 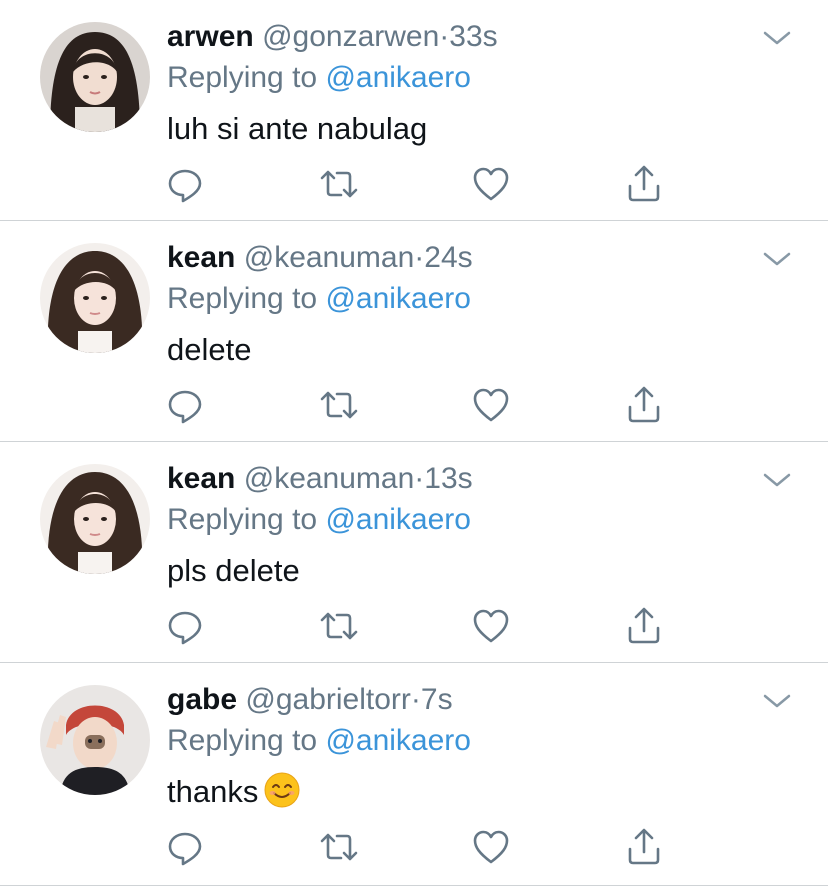 What do you see at coordinates (202, 699) in the screenshot?
I see `display-name: gabe` at bounding box center [202, 699].